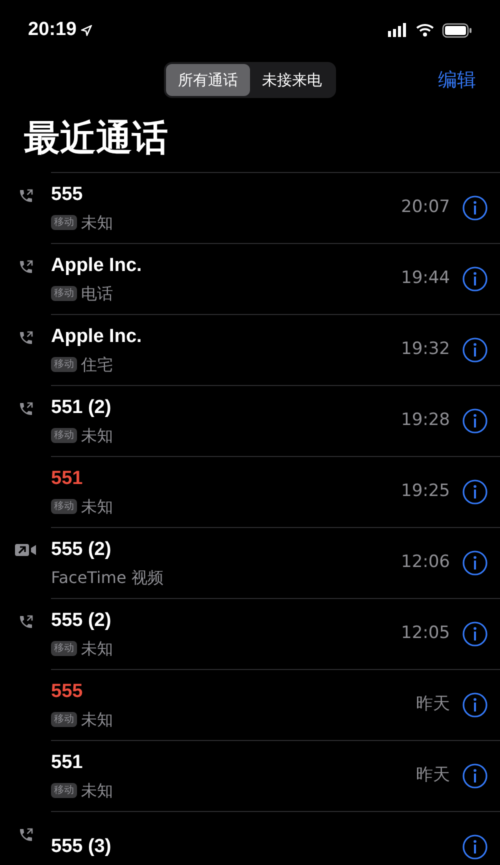 The height and width of the screenshot is (865, 500). Describe the element at coordinates (425, 492) in the screenshot. I see `call-time: 19:25` at that location.